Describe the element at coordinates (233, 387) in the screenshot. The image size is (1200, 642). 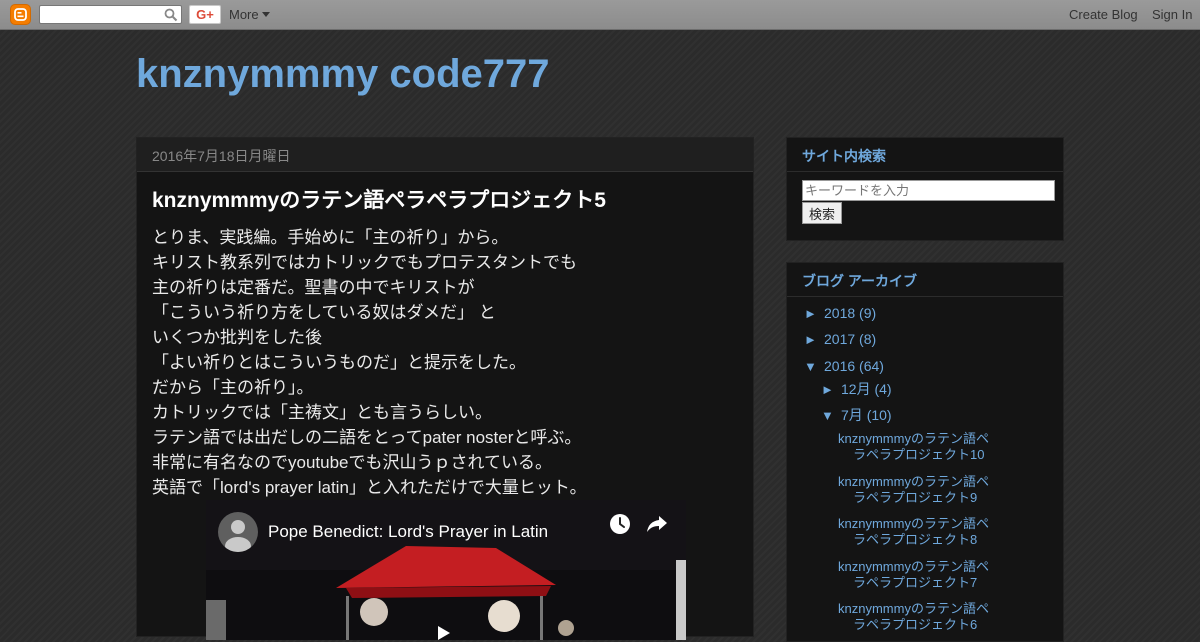
I see `post-line: だから「主の祈り」。` at that location.